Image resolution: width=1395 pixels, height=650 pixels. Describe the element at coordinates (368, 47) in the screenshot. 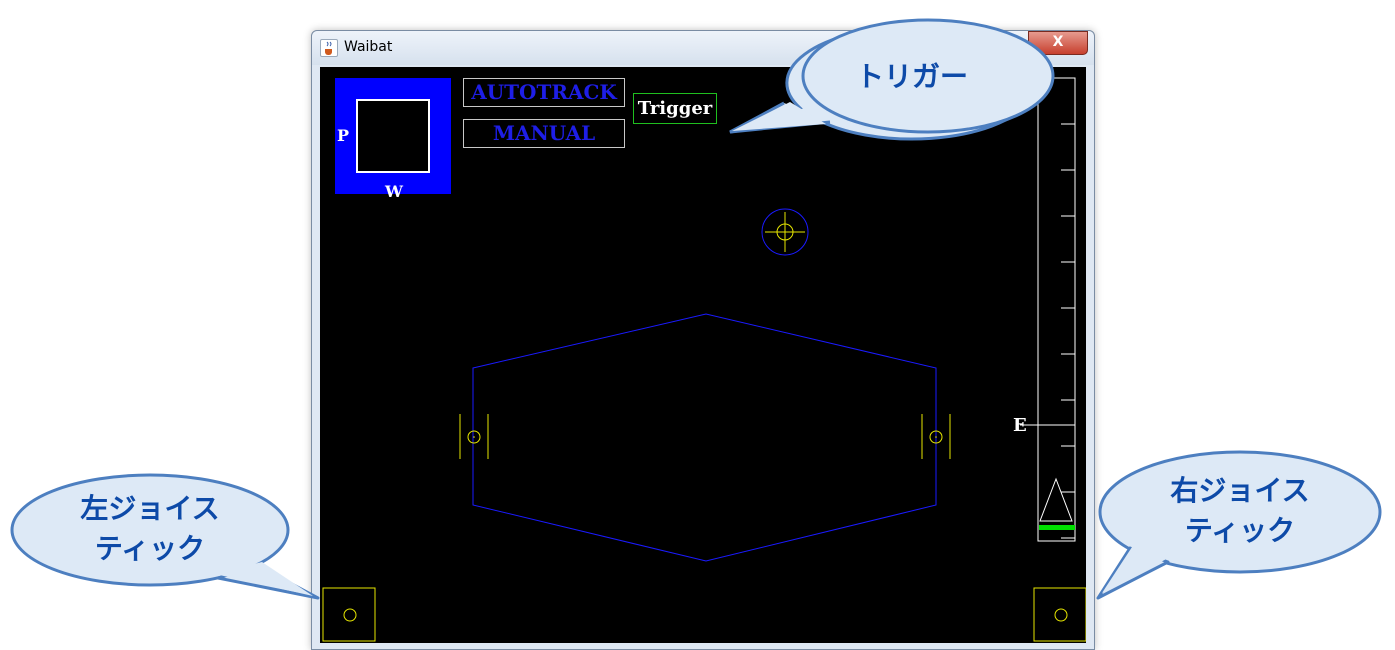

I see `window-title: Waibat` at that location.